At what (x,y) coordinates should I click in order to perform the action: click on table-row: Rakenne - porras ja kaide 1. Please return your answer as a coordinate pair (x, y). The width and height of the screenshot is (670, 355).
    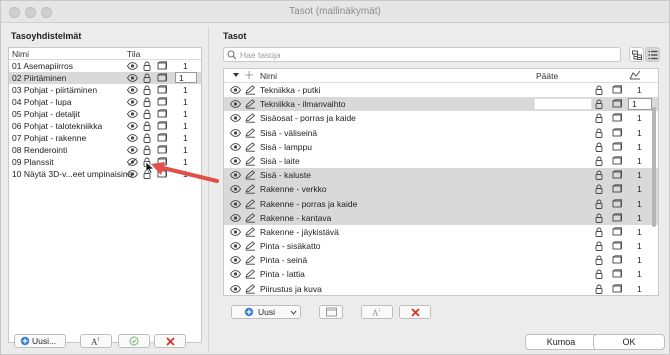
    Looking at the image, I should click on (441, 203).